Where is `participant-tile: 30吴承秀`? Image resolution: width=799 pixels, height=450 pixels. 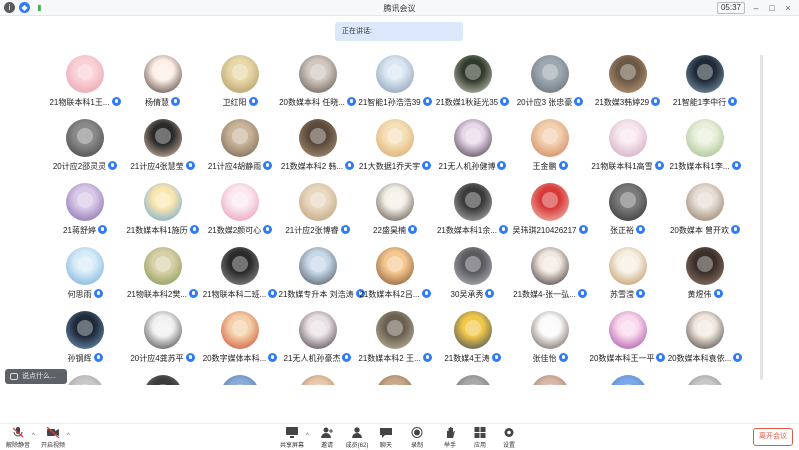 participant-tile: 30吴承秀 is located at coordinates (473, 279).